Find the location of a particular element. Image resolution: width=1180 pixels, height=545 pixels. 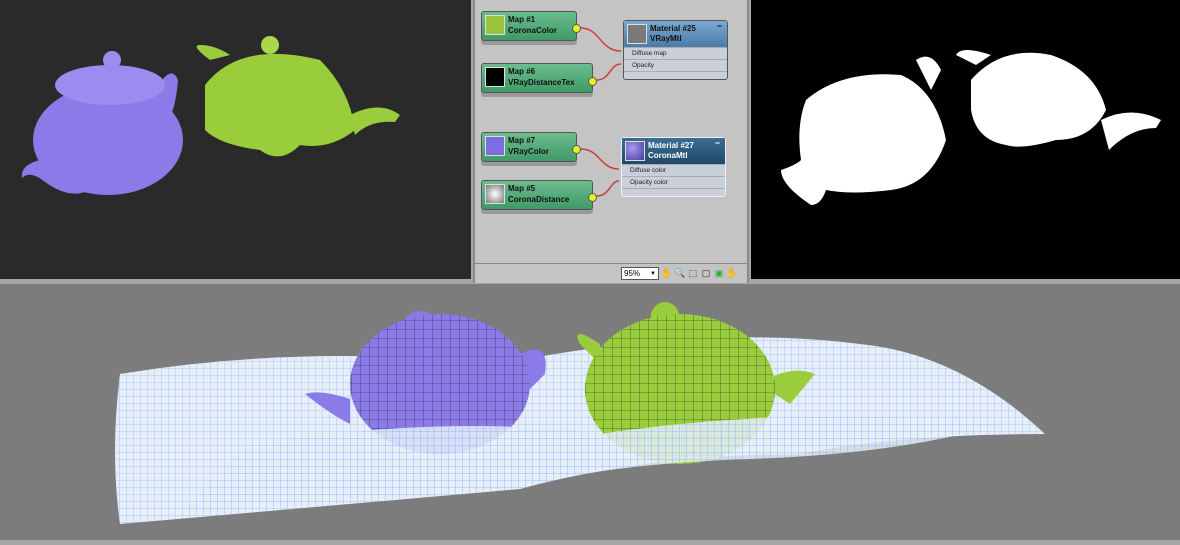

zoom-extents-selected-icon: ▣ is located at coordinates (719, 273).